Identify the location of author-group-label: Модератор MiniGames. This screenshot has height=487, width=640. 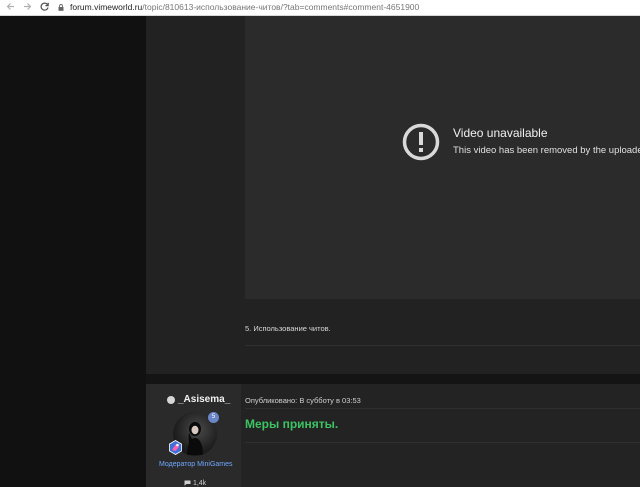
(196, 464).